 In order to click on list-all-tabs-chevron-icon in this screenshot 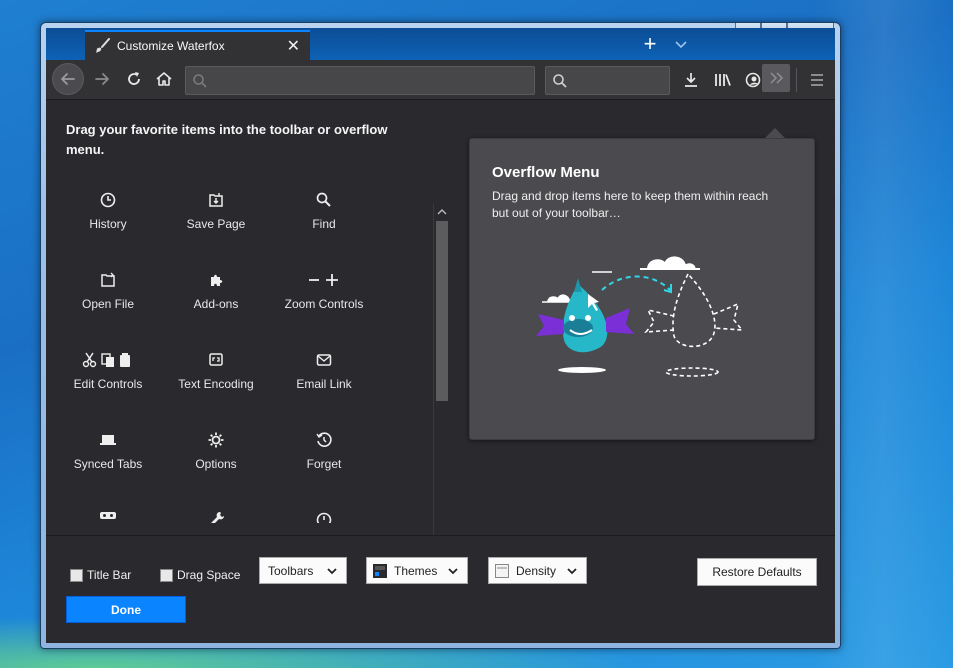, I will do `click(681, 44)`.